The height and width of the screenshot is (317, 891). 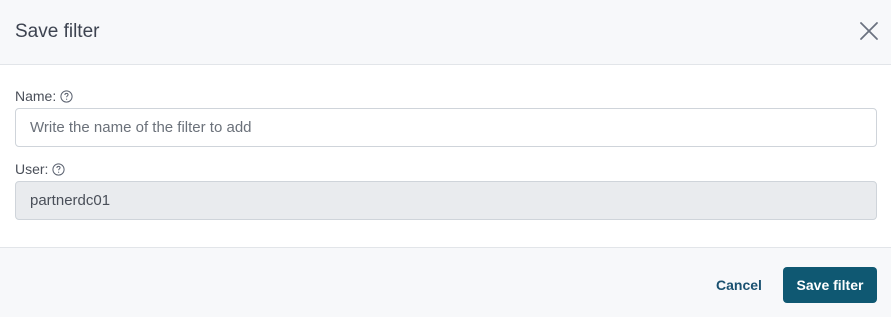 I want to click on user-field-label: User:, so click(x=40, y=169).